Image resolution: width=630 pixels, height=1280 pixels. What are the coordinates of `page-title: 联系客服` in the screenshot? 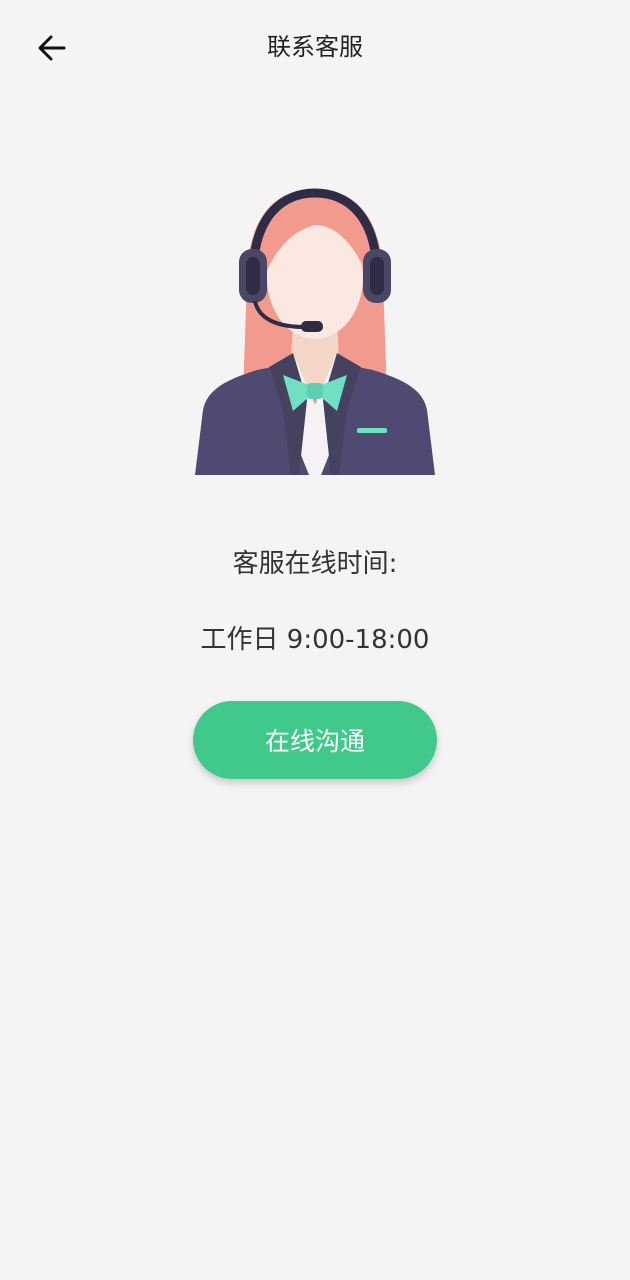 It's located at (315, 47).